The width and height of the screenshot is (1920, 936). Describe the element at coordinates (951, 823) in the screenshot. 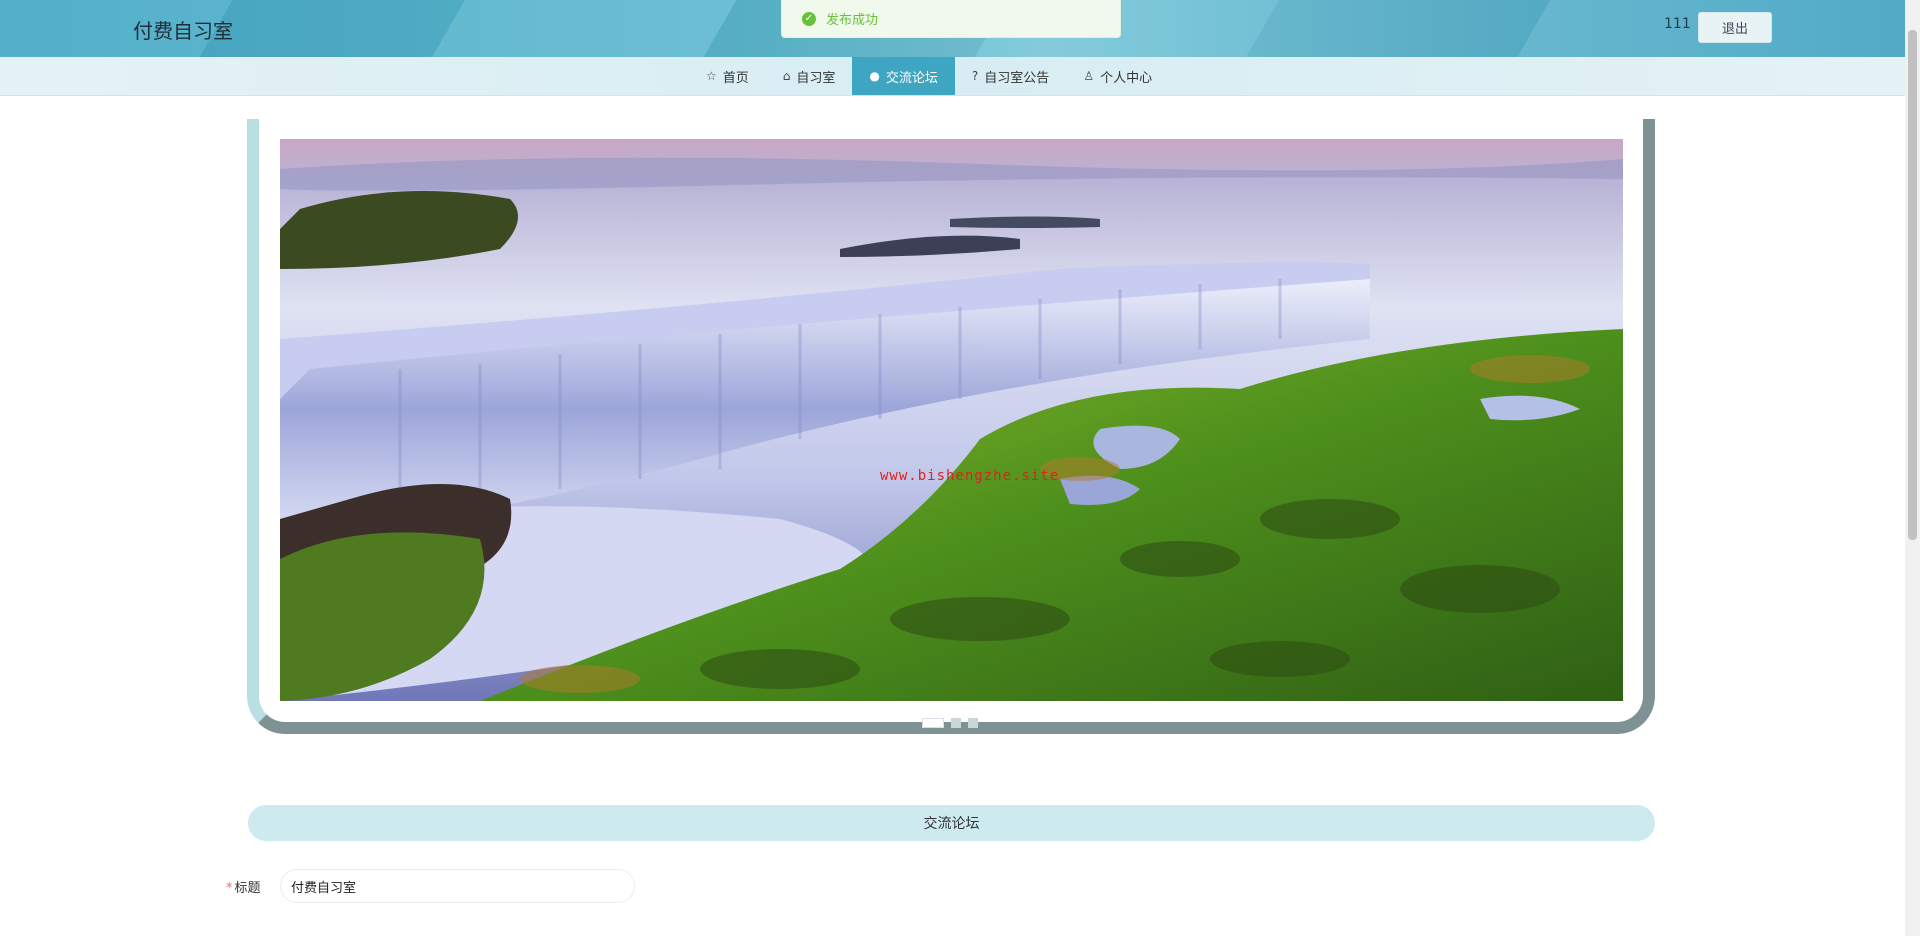

I see `section-title: 交流论坛` at that location.